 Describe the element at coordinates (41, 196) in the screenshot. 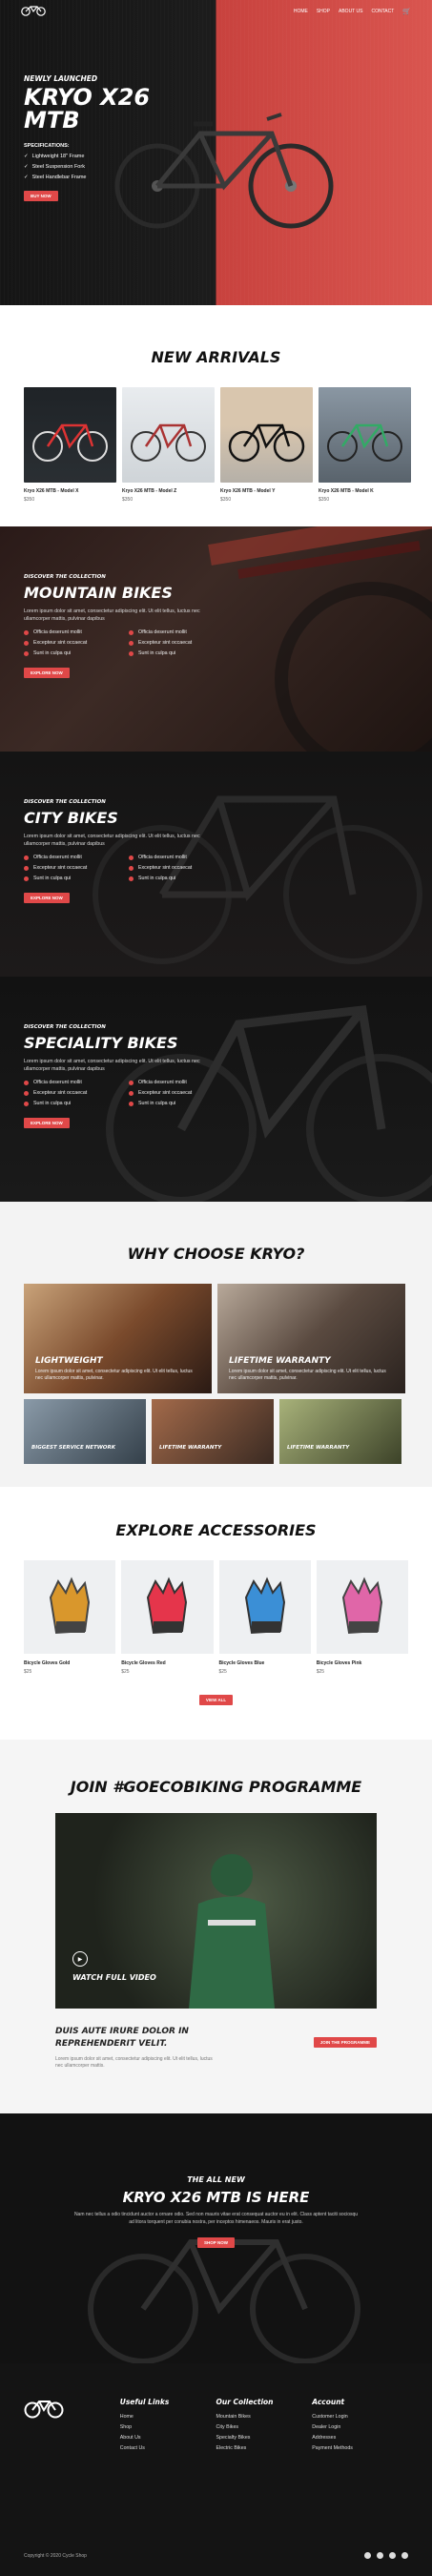

I see `buy-now-button: BUY NOW` at that location.